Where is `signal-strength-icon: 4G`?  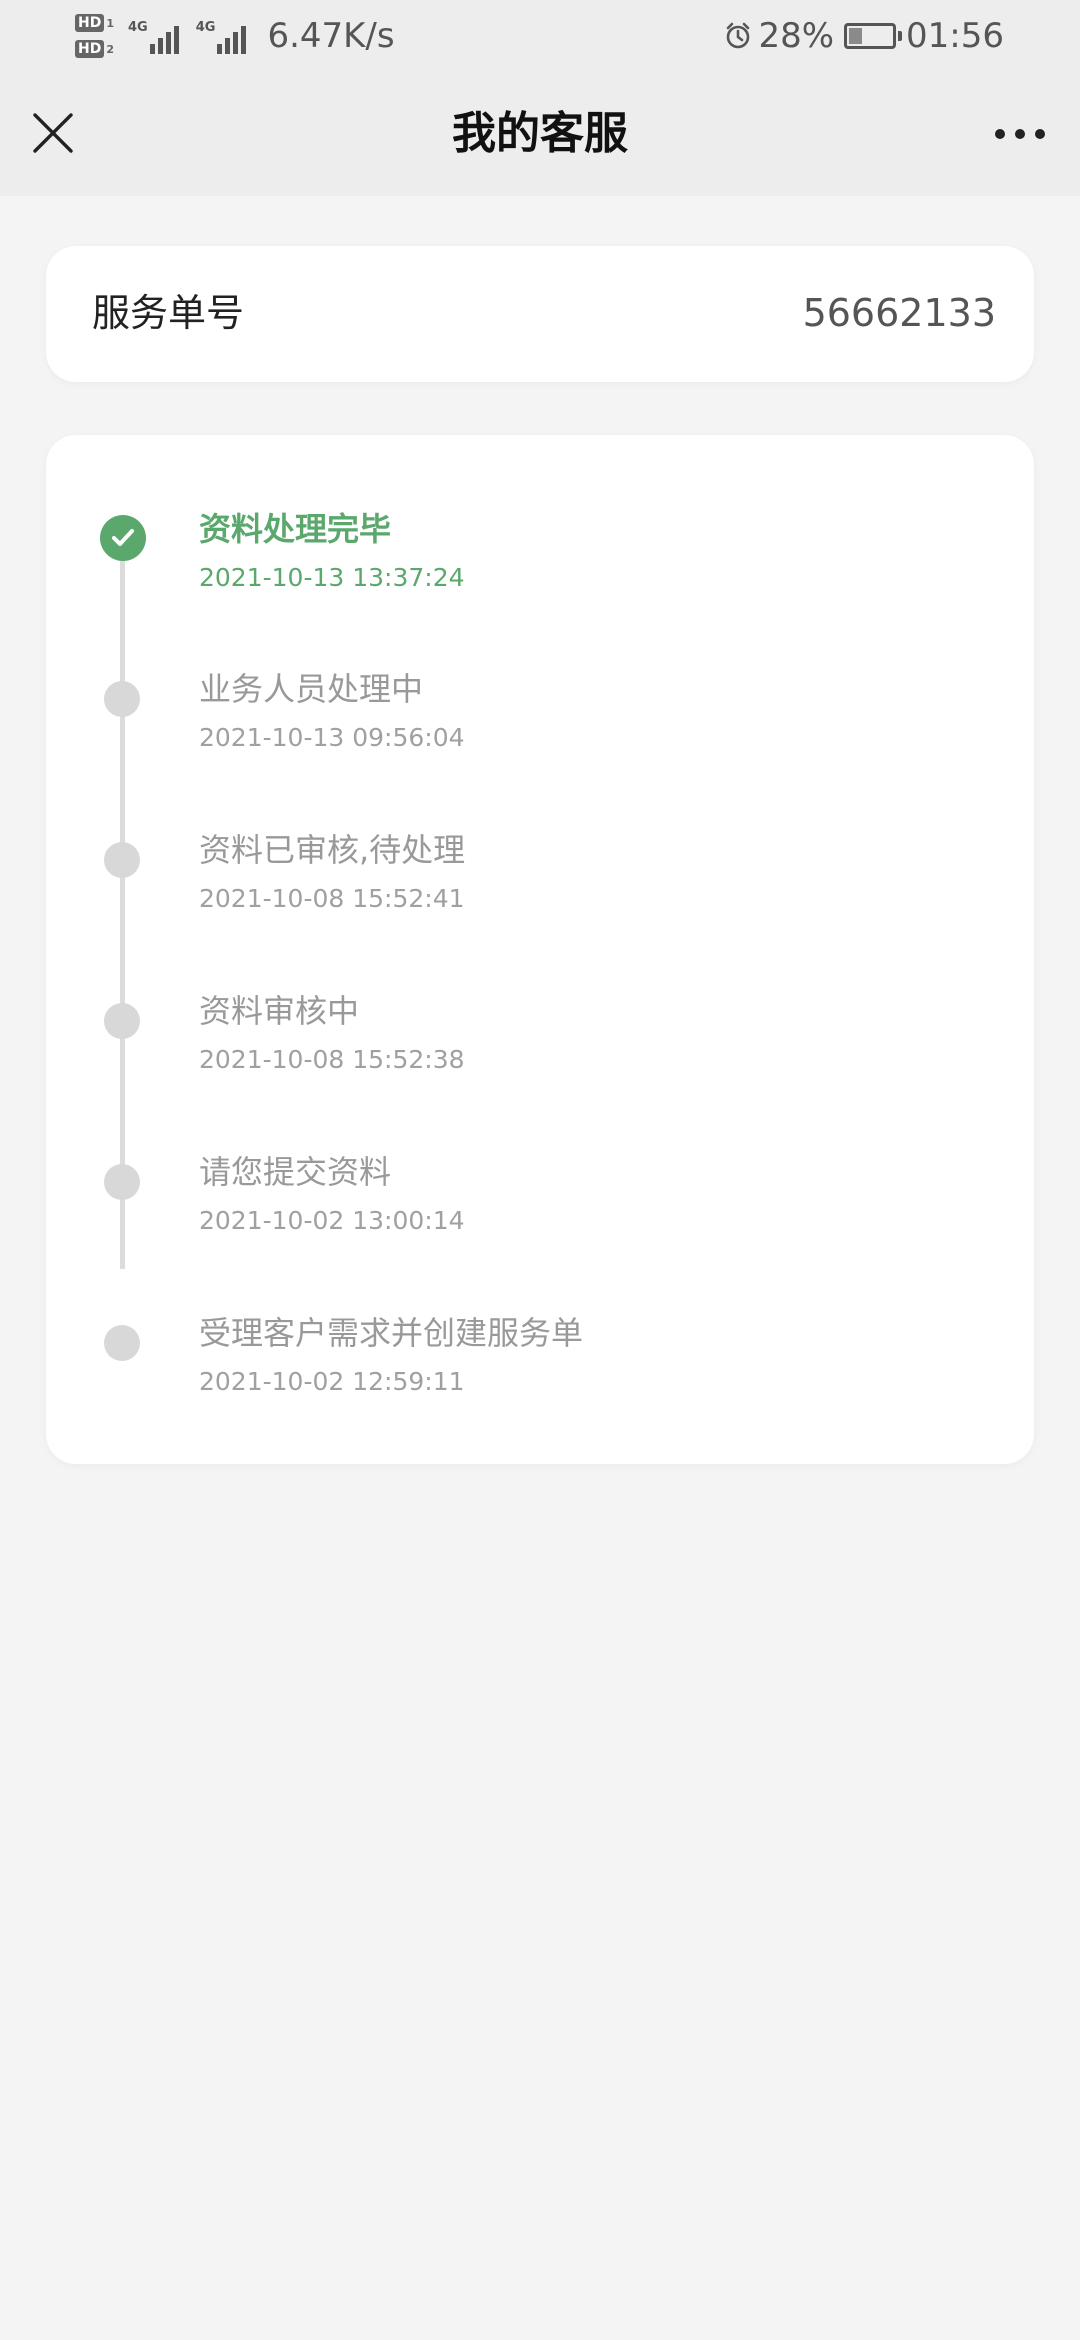
signal-strength-icon: 4G is located at coordinates (155, 36).